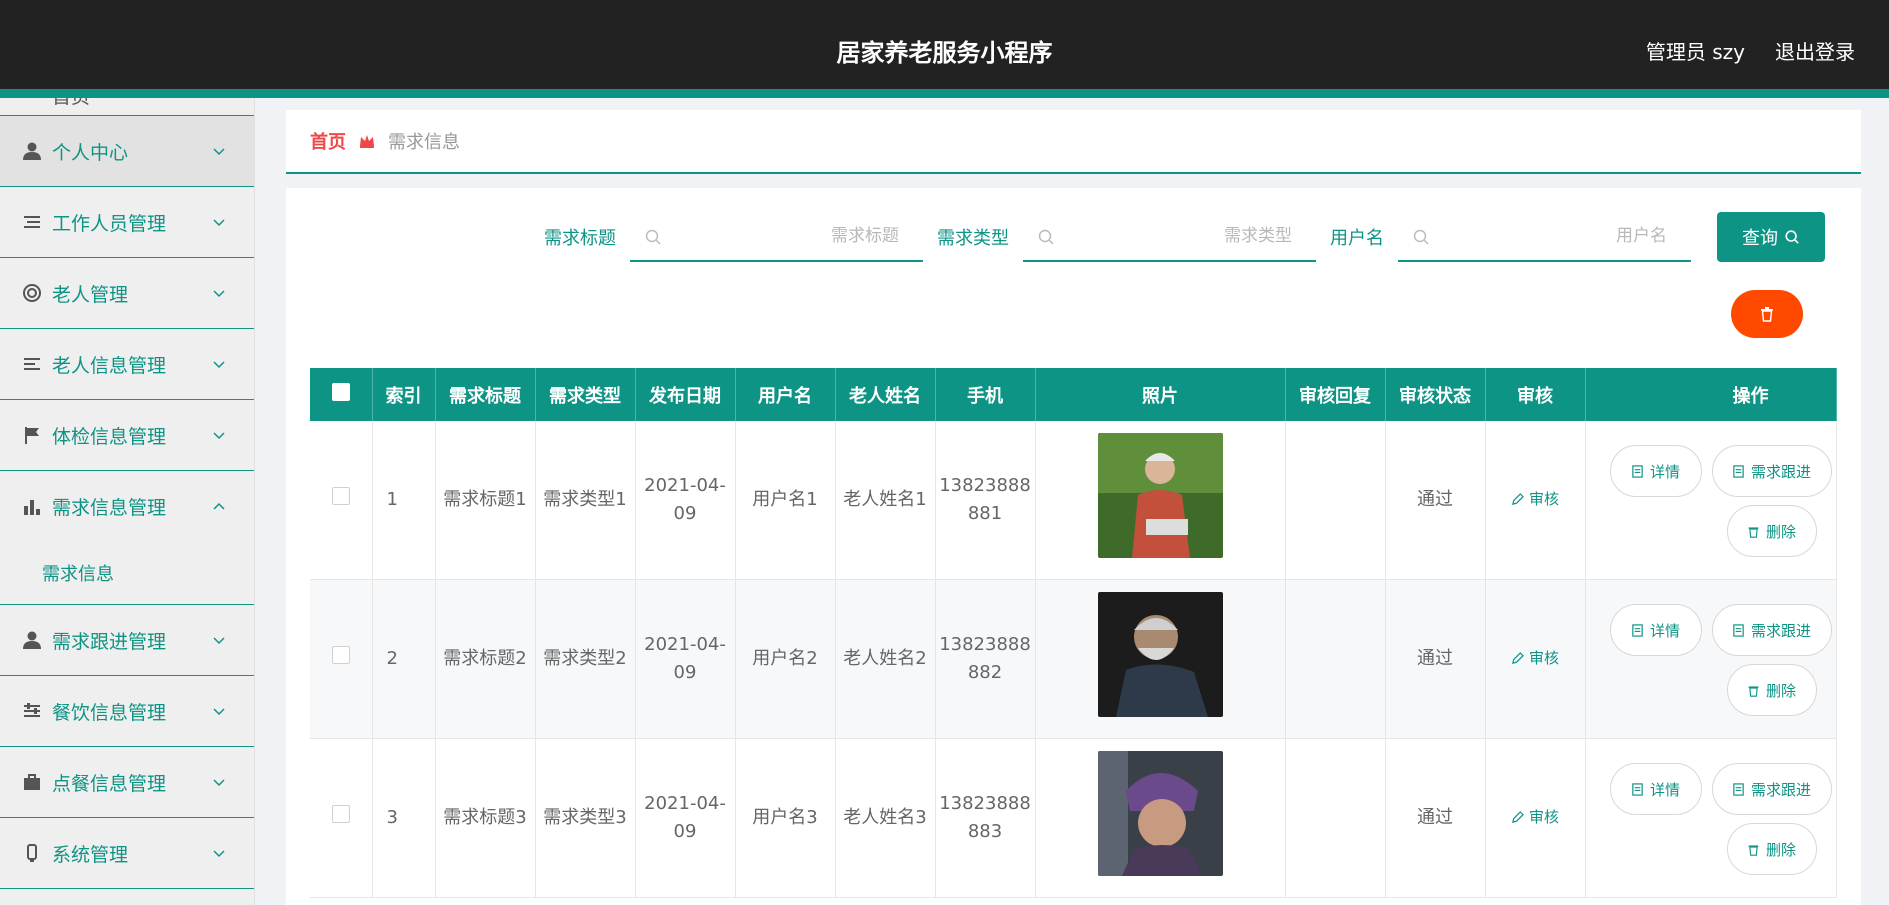  Describe the element at coordinates (1760, 238) in the screenshot. I see `query-button-label: 查询` at that location.